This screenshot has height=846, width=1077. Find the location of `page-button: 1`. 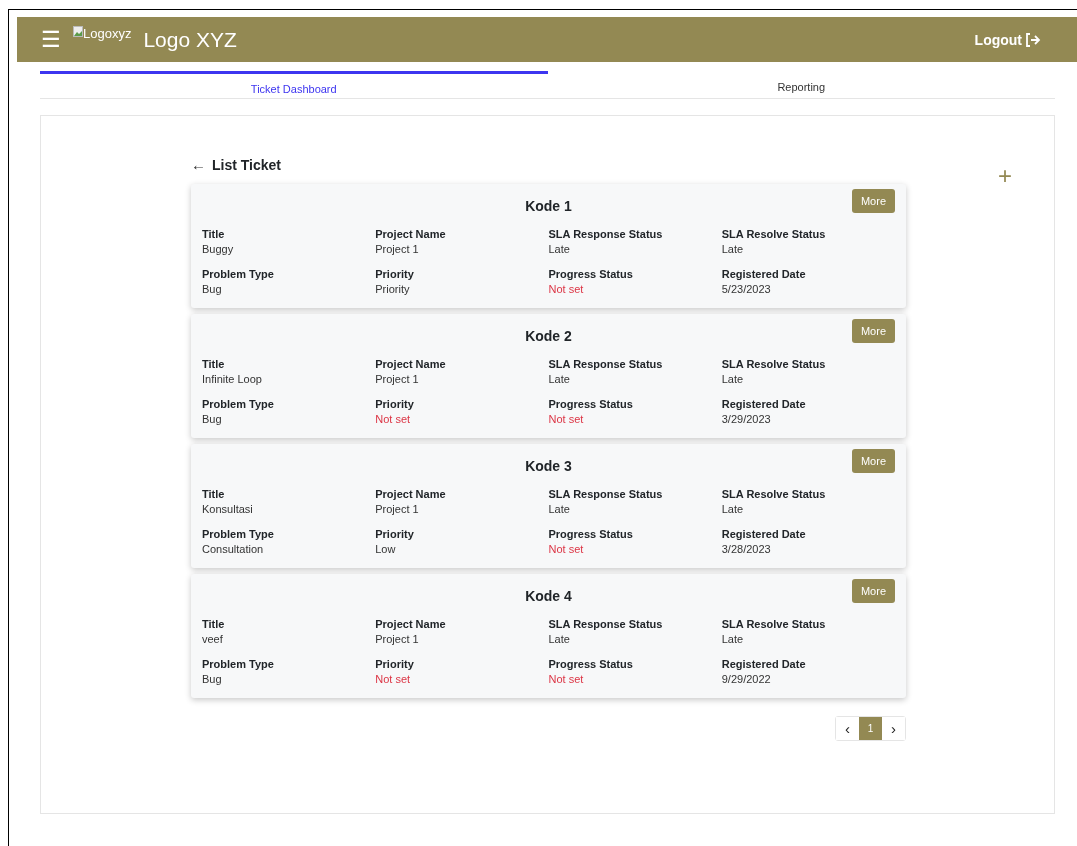

page-button: 1 is located at coordinates (870, 728).